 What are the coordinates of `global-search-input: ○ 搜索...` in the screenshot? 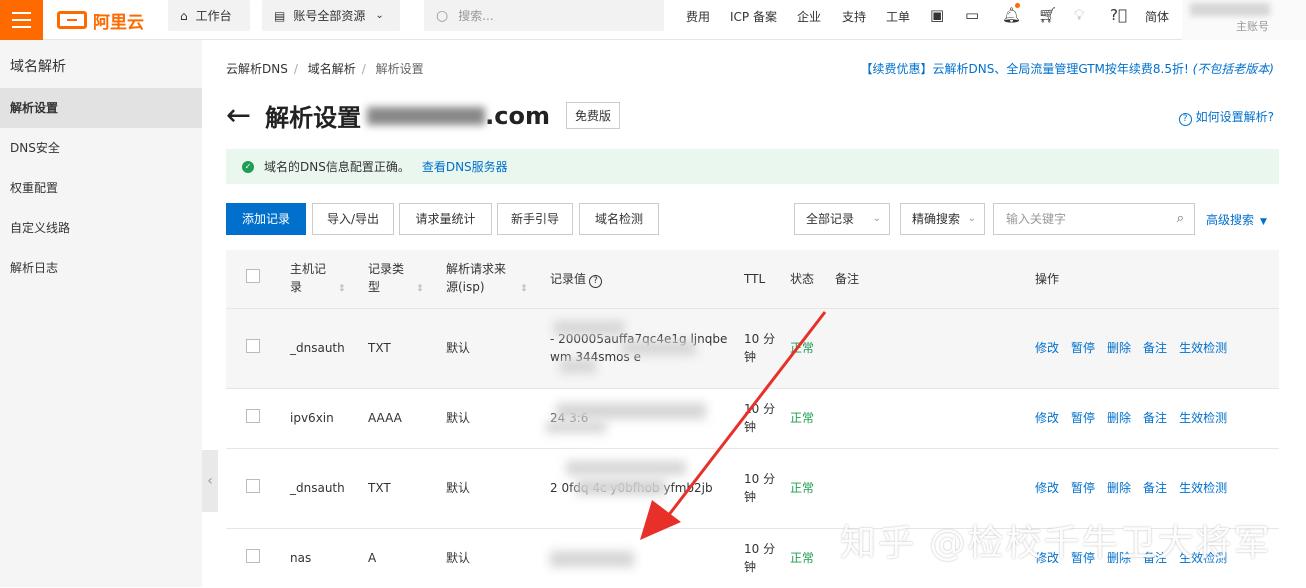 It's located at (544, 15).